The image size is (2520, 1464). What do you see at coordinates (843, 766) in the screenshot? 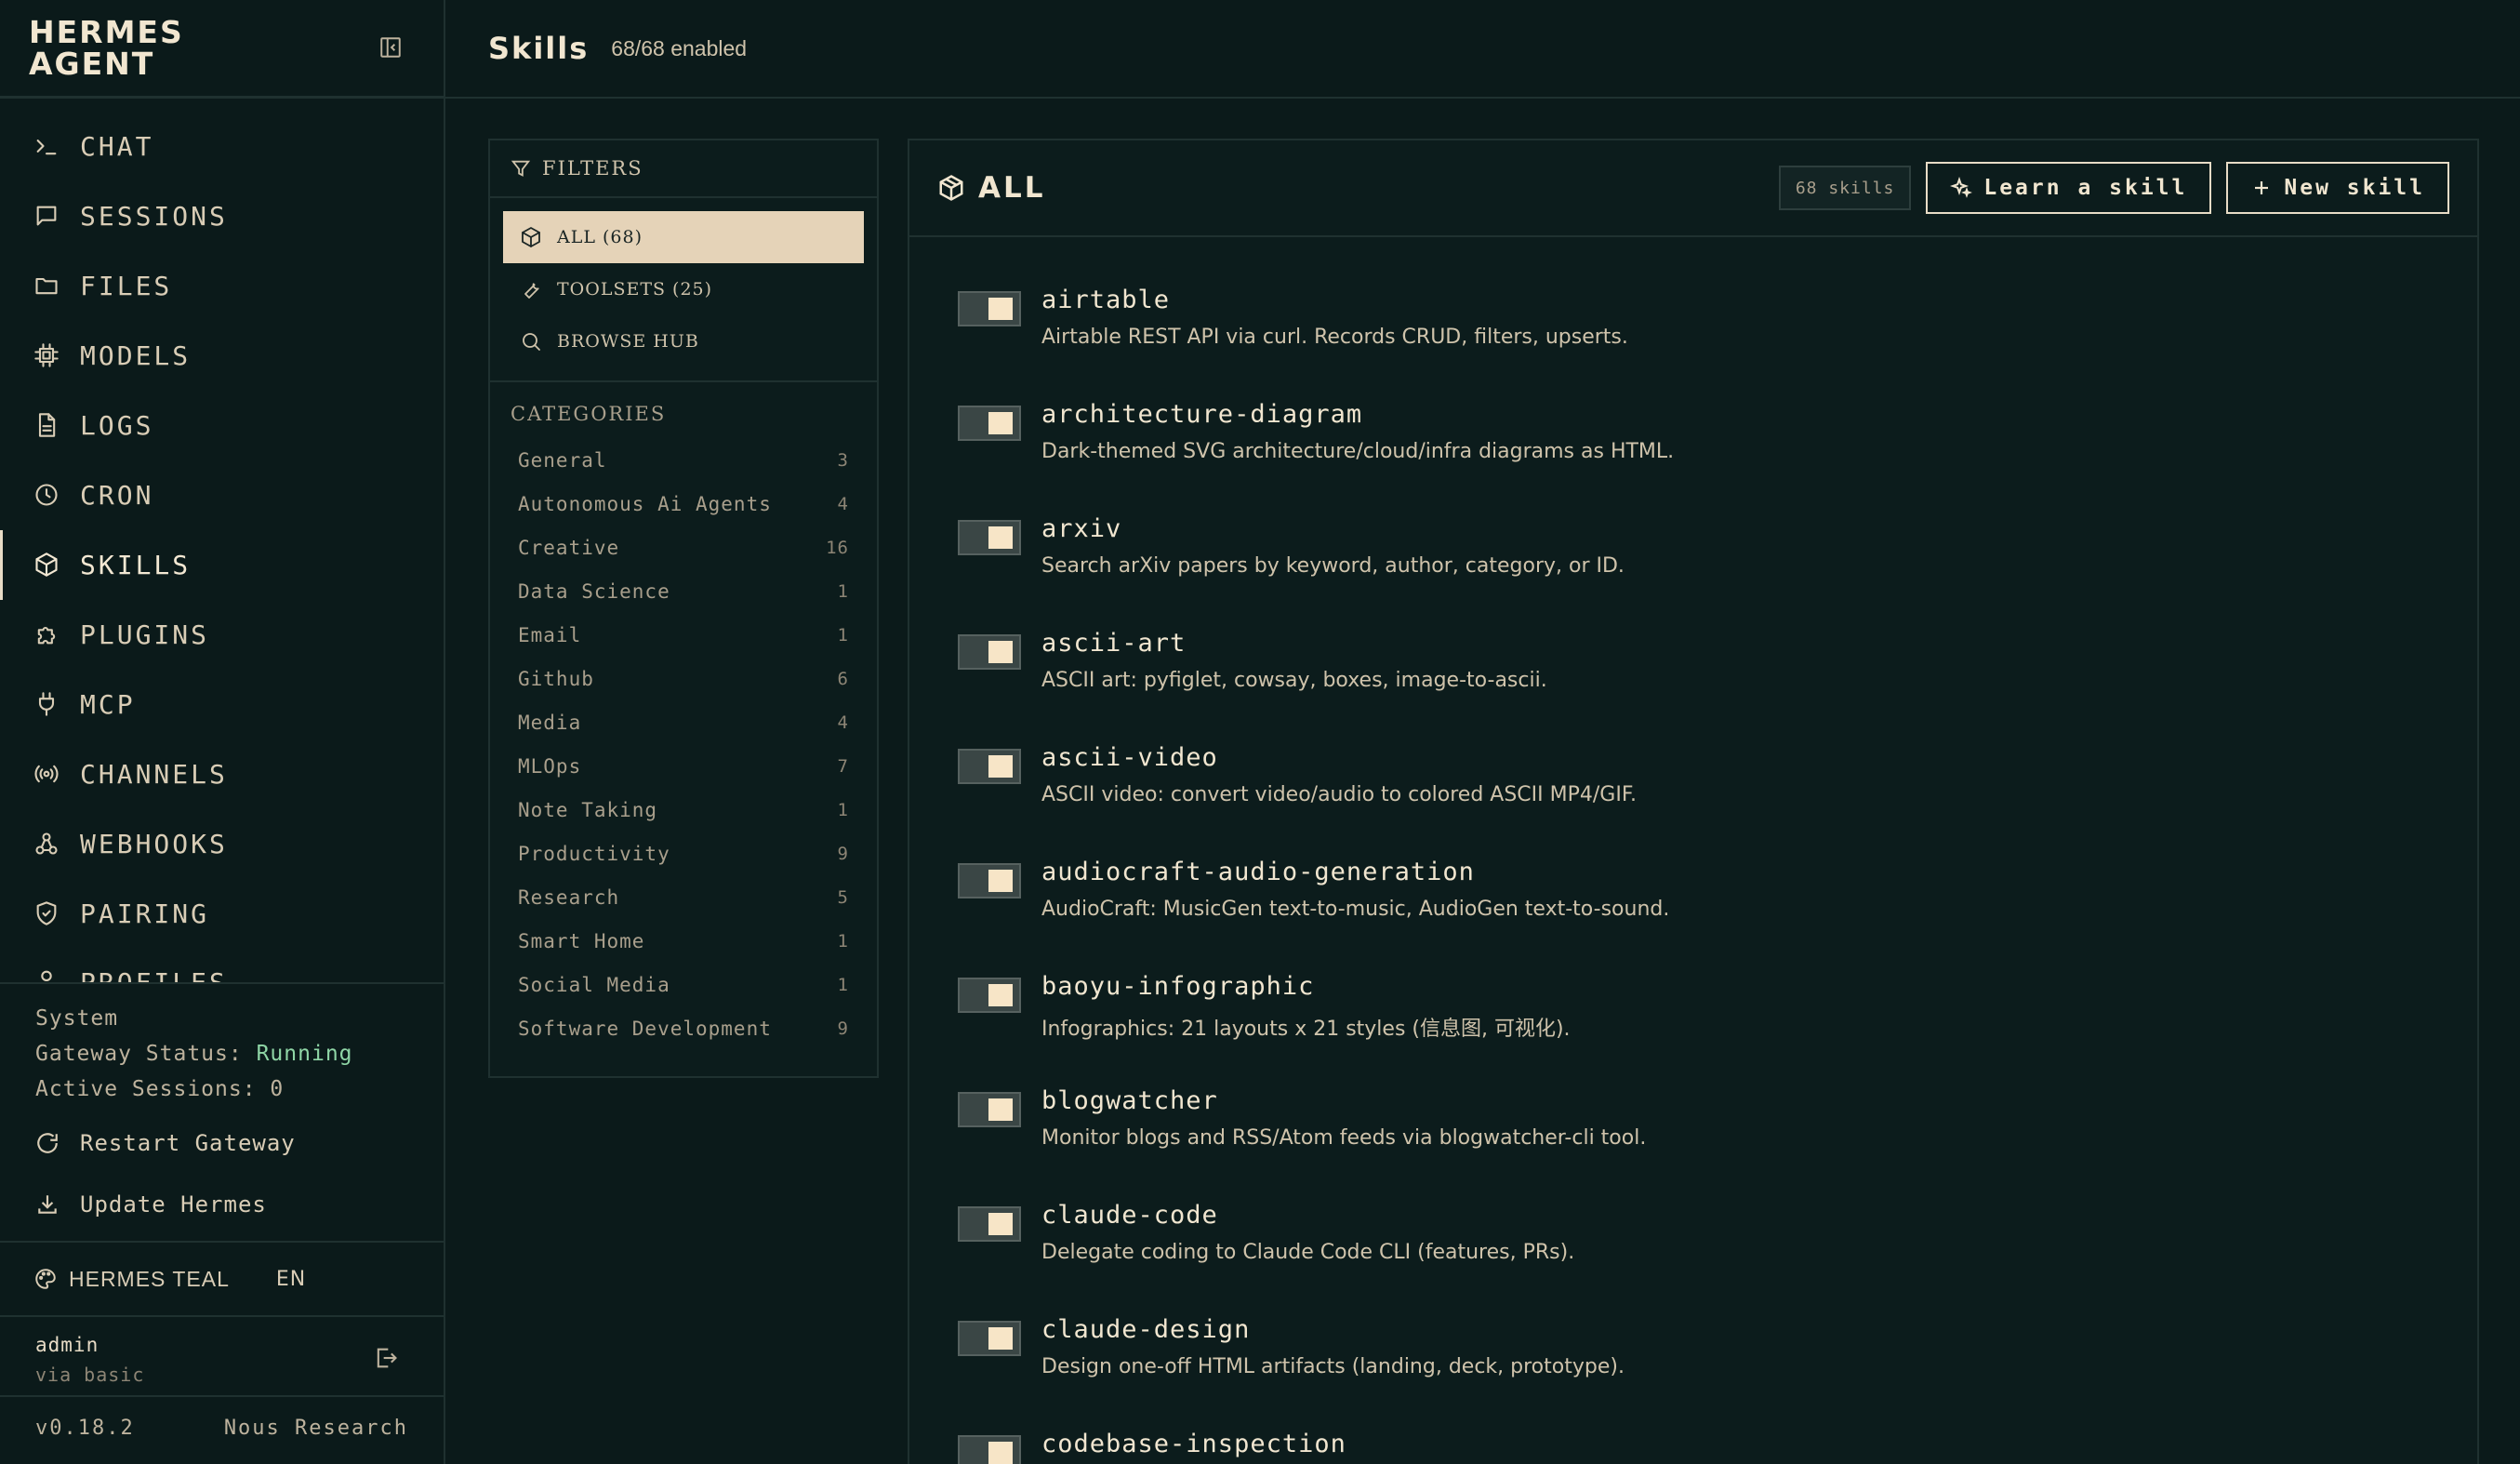
I see `category-count: 7` at bounding box center [843, 766].